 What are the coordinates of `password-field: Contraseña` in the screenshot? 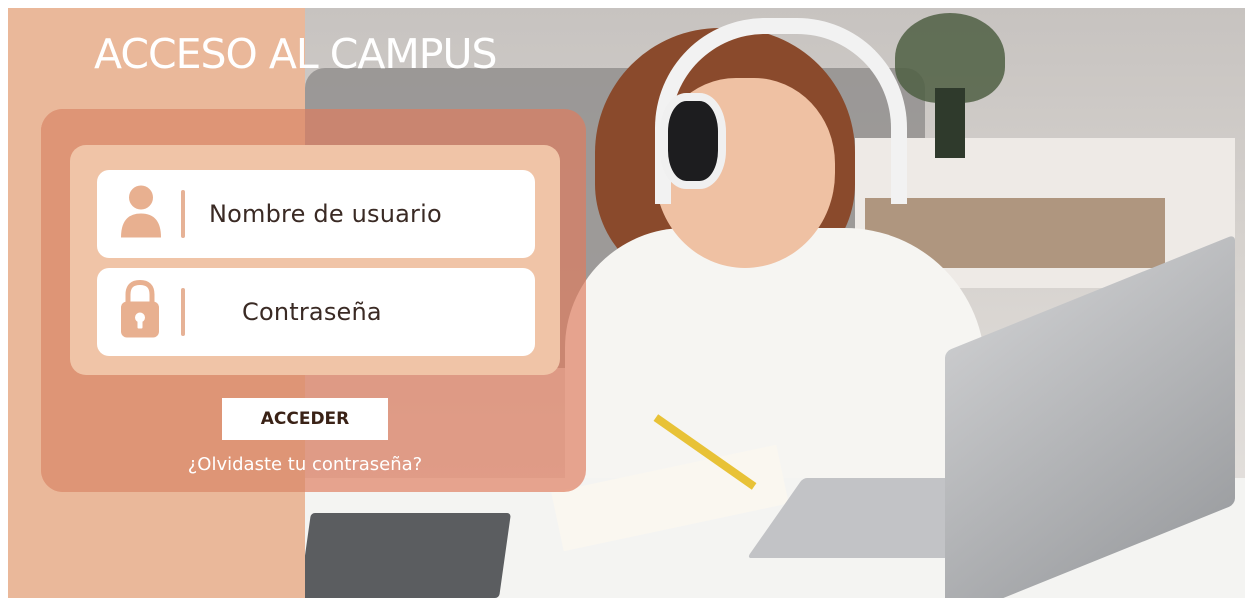 It's located at (316, 312).